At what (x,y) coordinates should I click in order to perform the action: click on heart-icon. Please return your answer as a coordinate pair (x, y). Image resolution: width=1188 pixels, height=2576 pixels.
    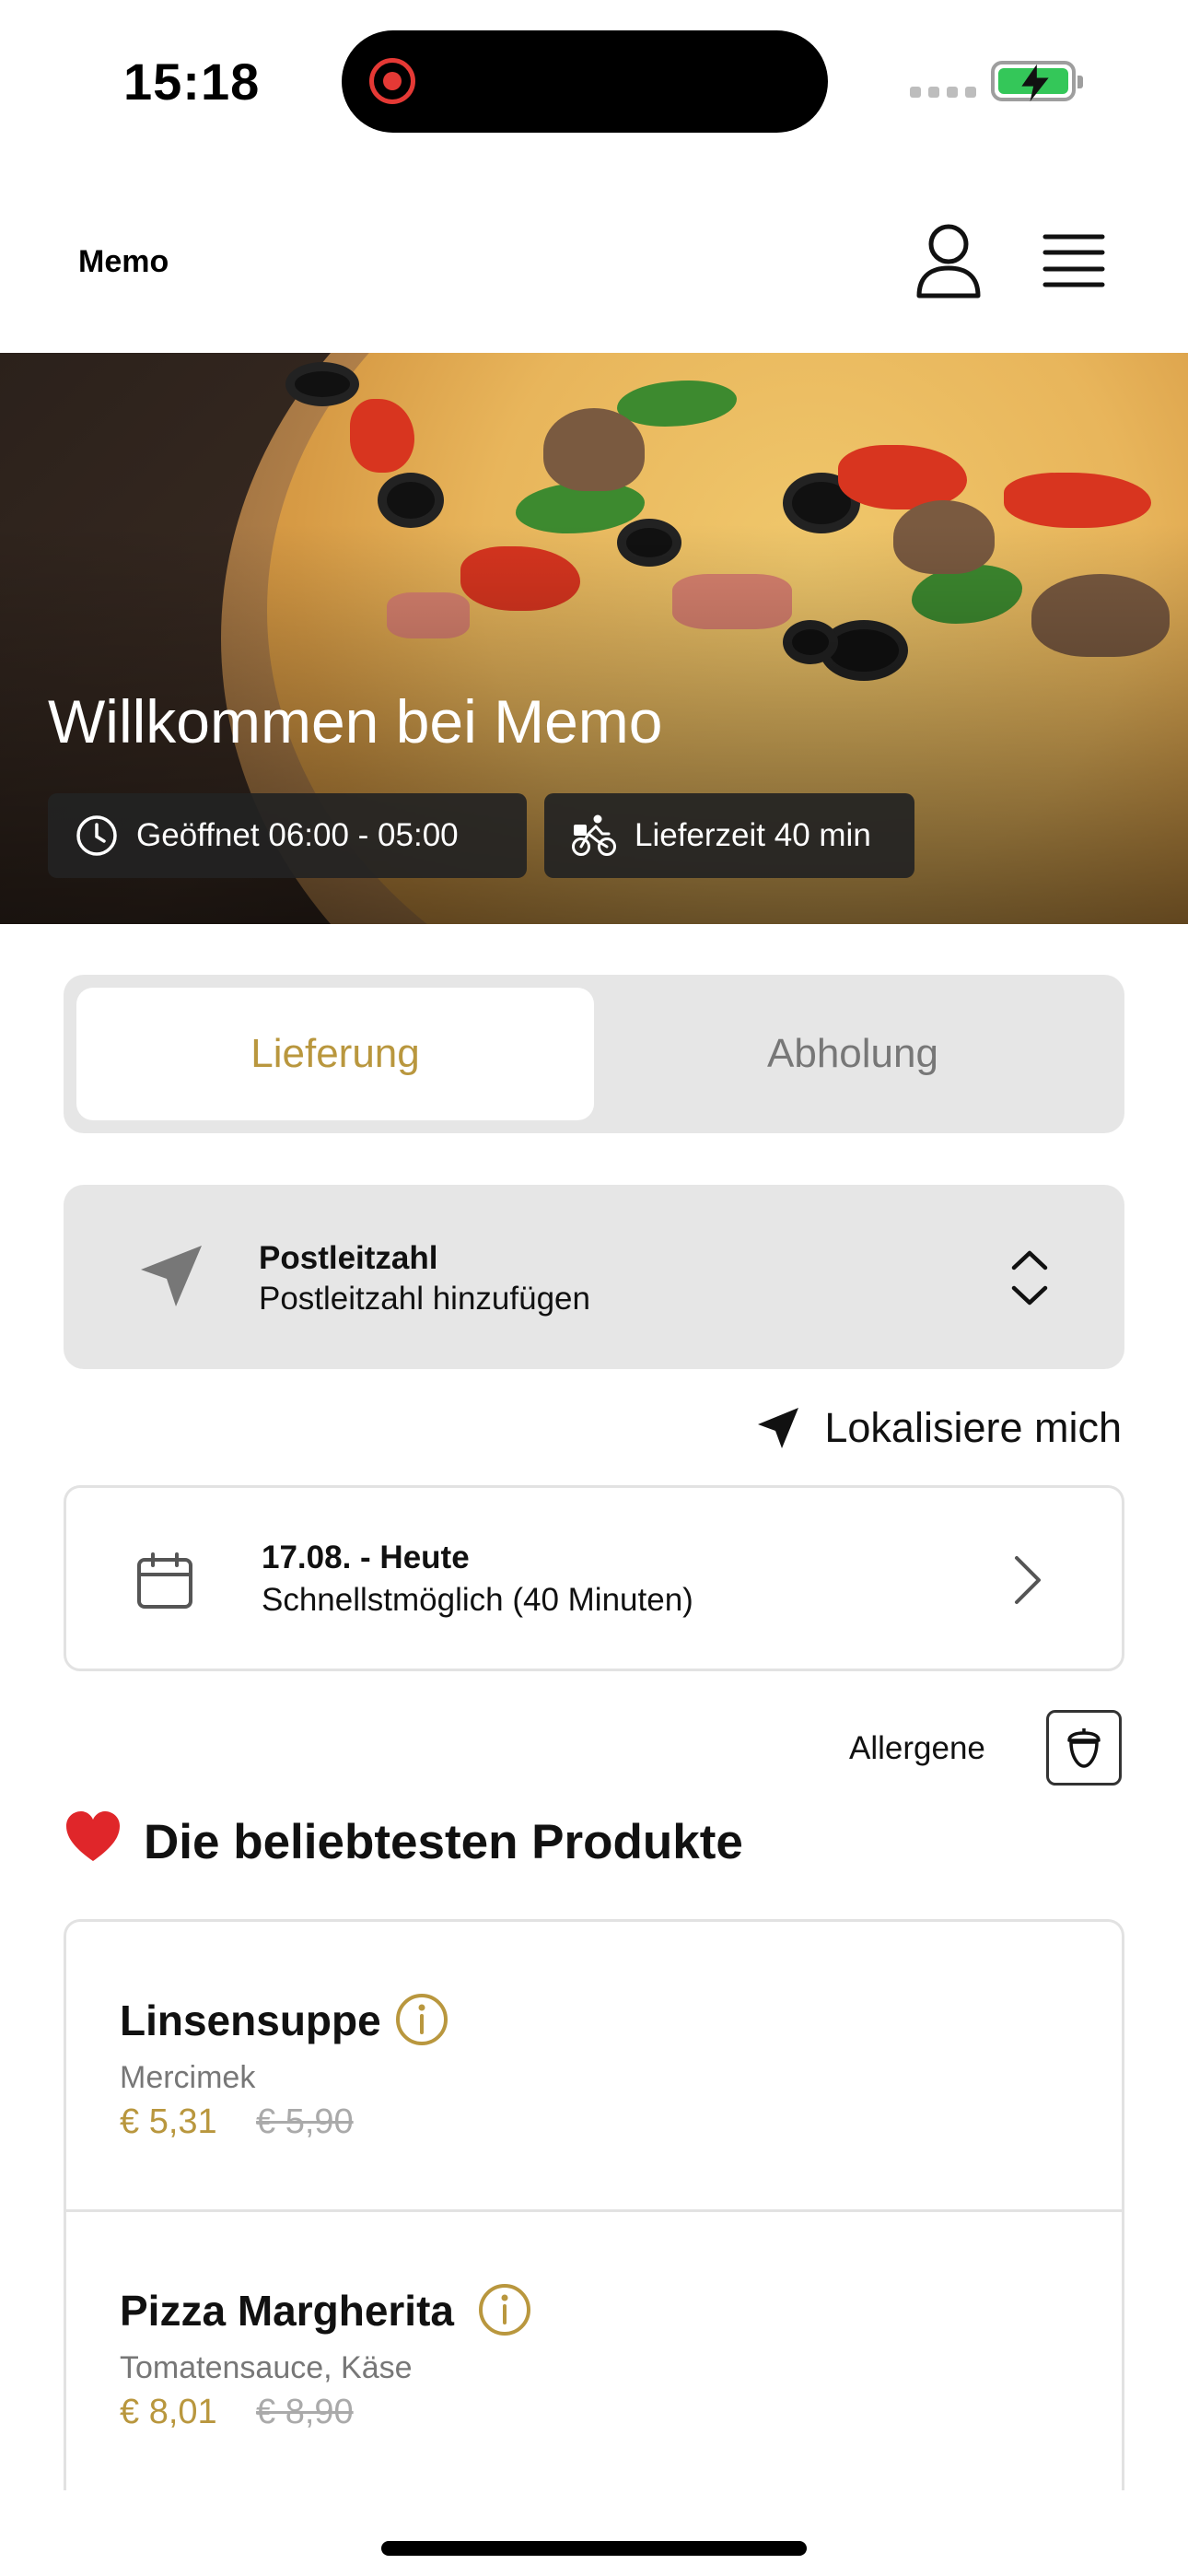
    Looking at the image, I should click on (93, 1842).